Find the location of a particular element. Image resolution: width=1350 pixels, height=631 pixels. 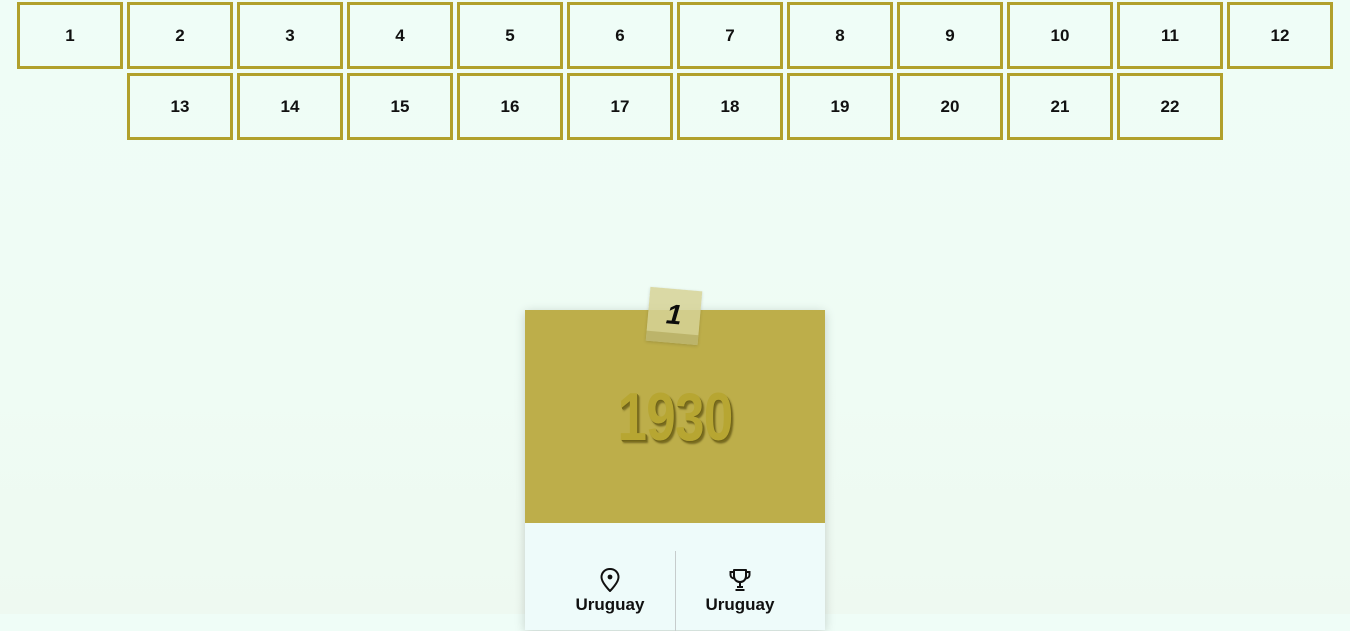

winner-label: Uruguay is located at coordinates (740, 604).